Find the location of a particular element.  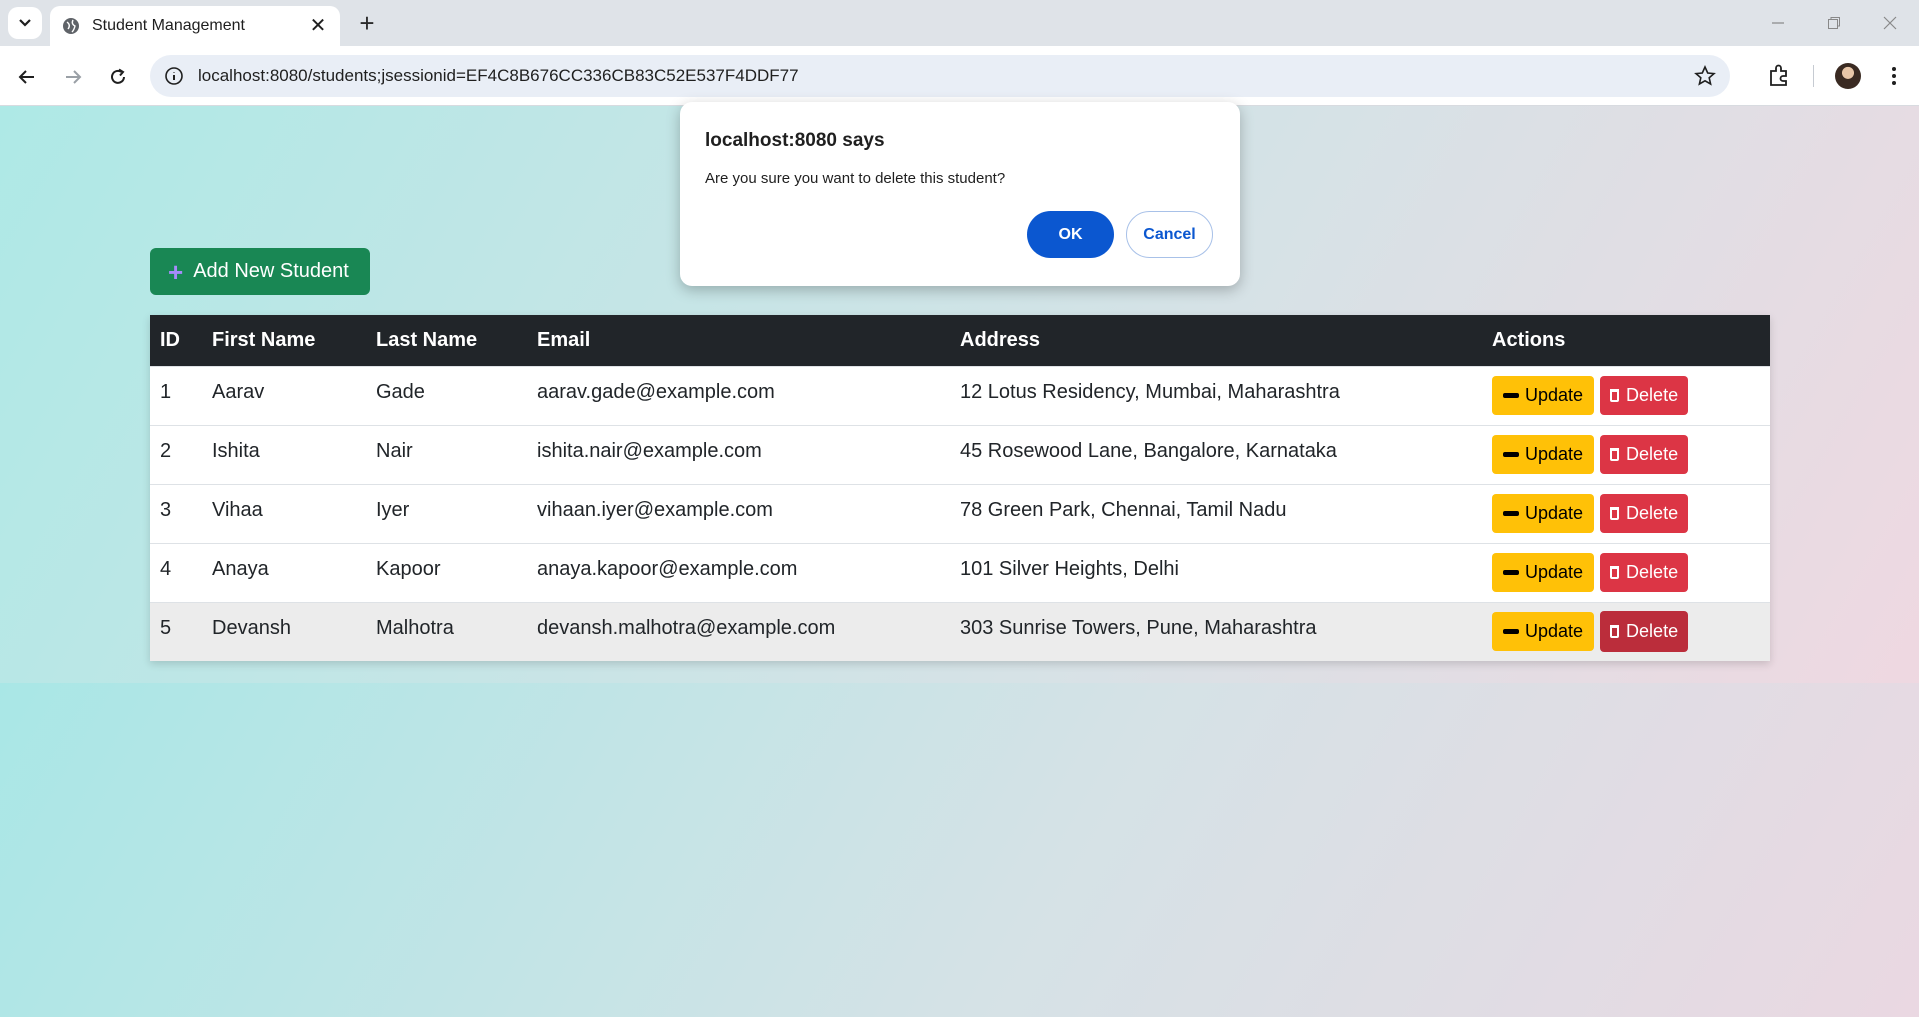

extensions-icon is located at coordinates (1779, 76).